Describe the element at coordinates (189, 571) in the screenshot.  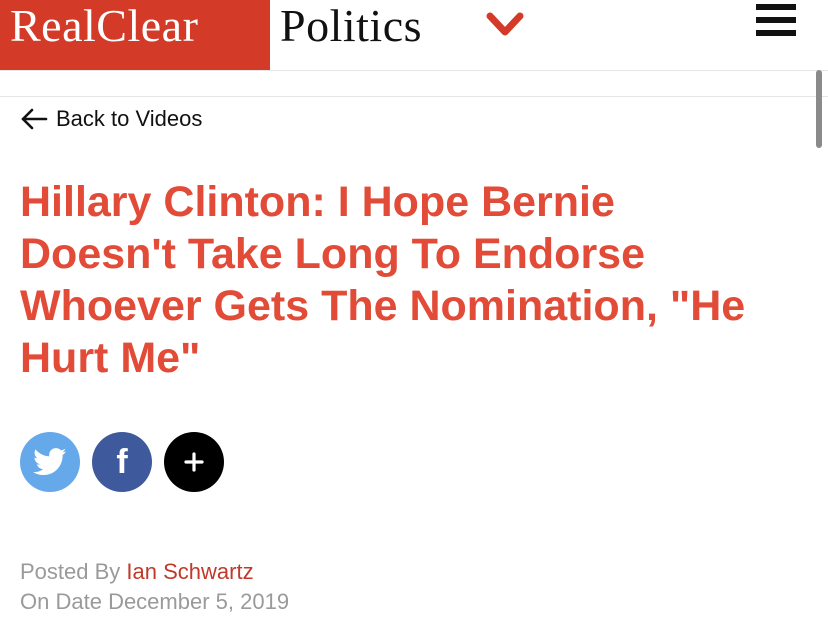
I see `author-link: Ian Schwartz` at that location.